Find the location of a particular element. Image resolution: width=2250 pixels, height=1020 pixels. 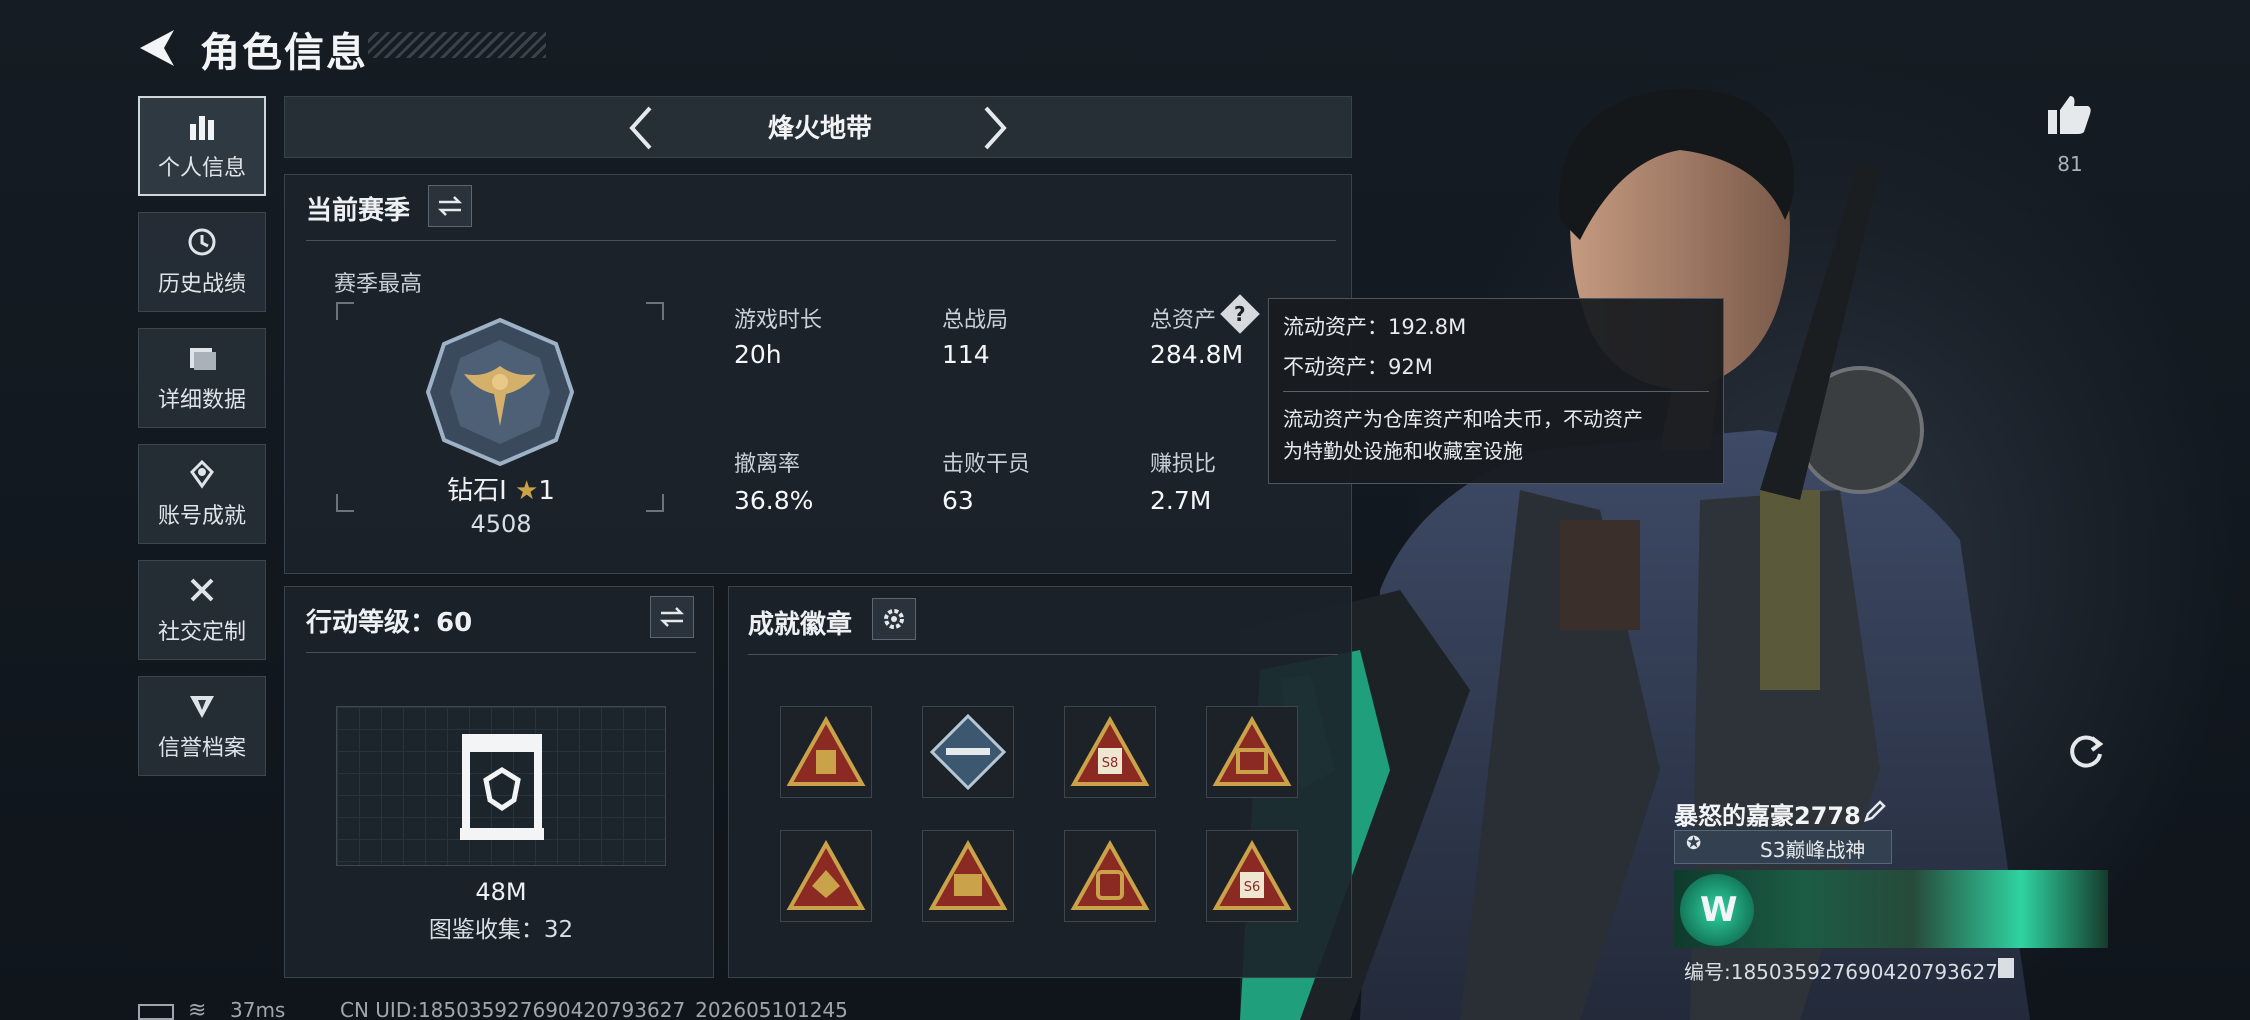

level-divider is located at coordinates (501, 652).